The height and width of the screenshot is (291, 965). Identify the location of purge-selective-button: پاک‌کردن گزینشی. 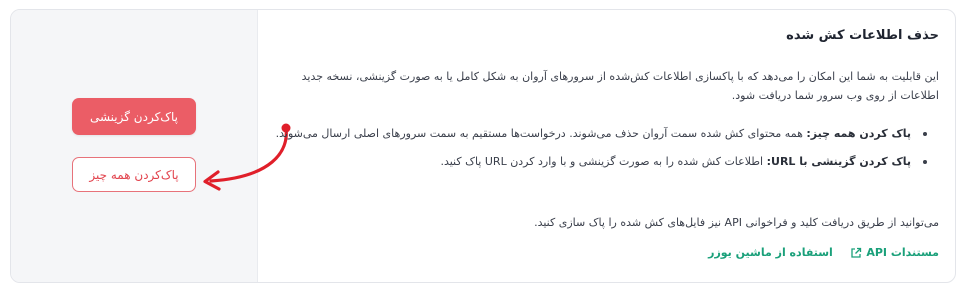
(134, 116).